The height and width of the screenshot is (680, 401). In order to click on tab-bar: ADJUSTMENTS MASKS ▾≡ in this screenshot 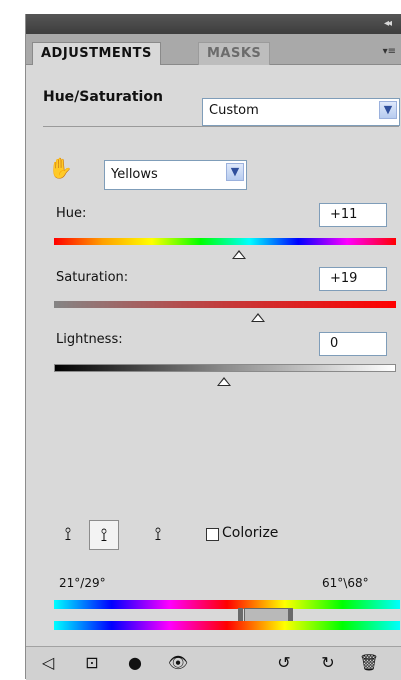, I will do `click(213, 49)`.